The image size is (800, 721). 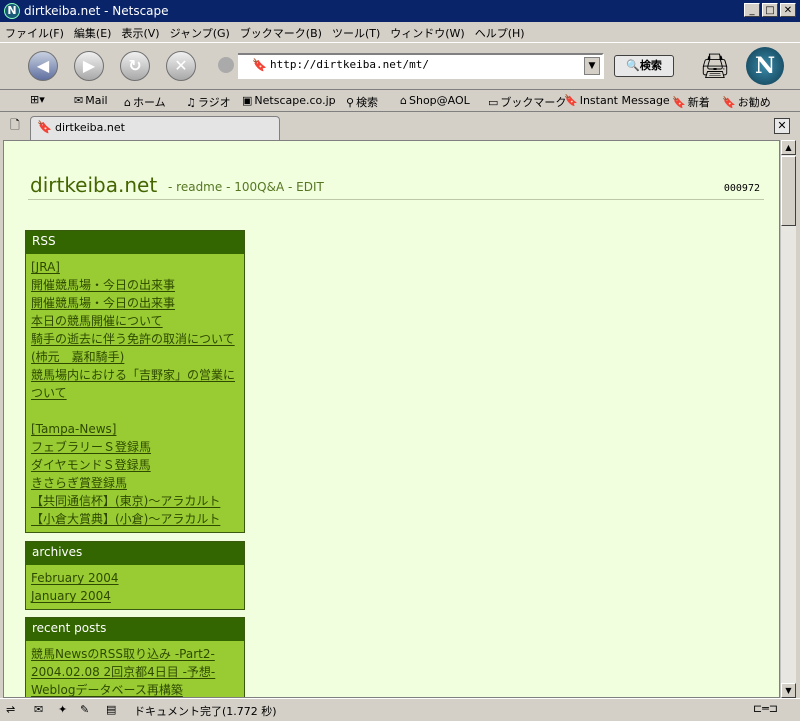 I want to click on print-icon: 🖨, so click(x=715, y=66).